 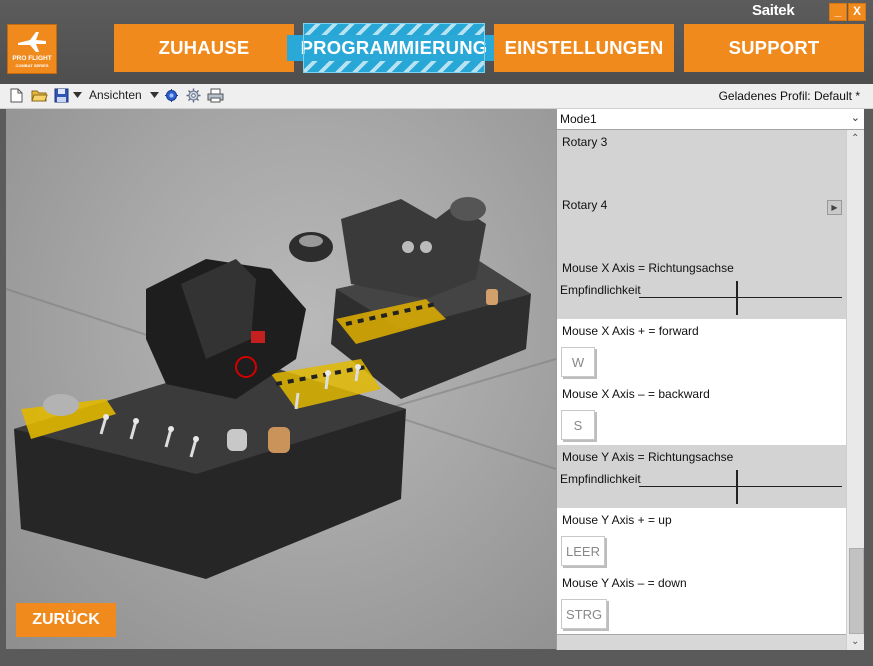 What do you see at coordinates (171, 95) in the screenshot?
I see `bug-icon` at bounding box center [171, 95].